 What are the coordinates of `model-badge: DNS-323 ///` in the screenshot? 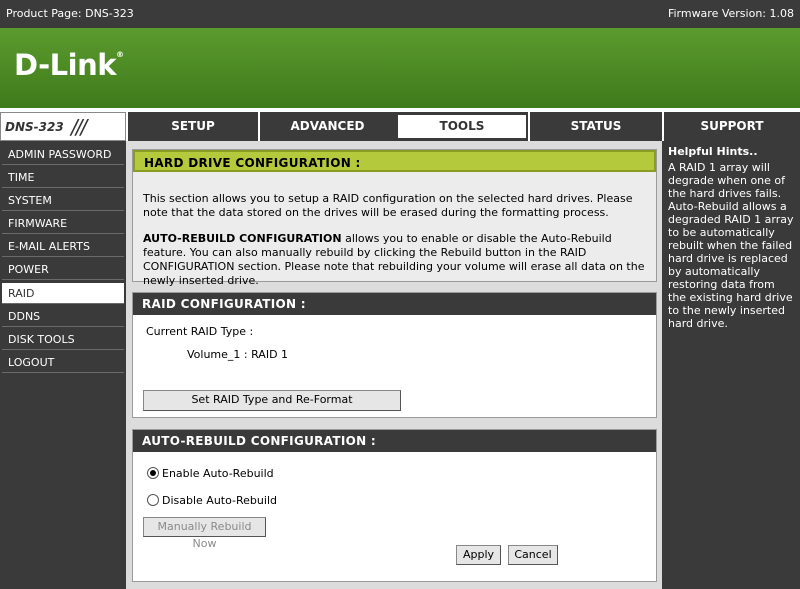 It's located at (63, 126).